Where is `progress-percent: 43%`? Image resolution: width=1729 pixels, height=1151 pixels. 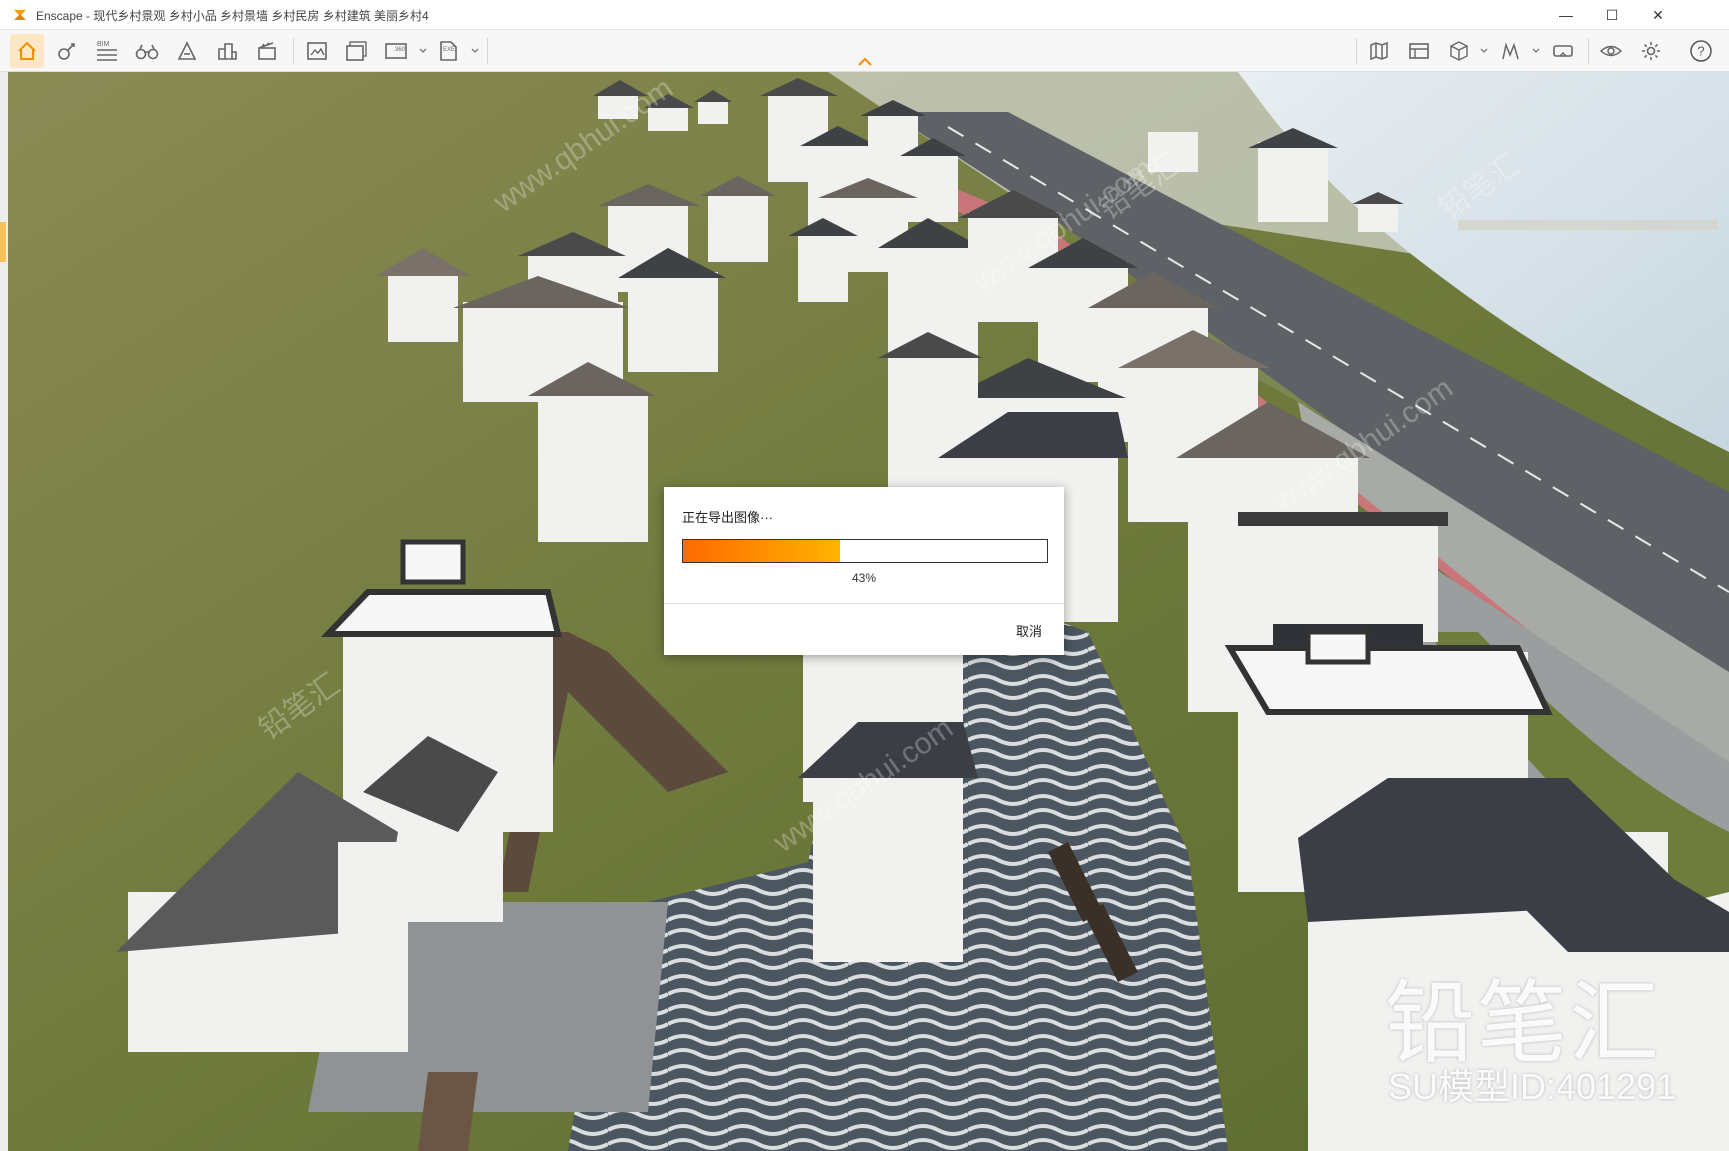 progress-percent: 43% is located at coordinates (864, 578).